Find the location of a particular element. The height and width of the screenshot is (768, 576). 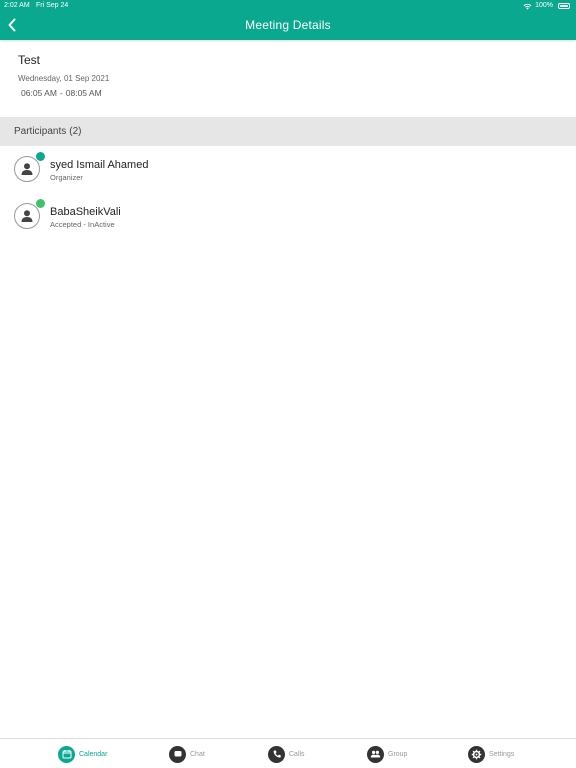

gear-icon is located at coordinates (476, 754).